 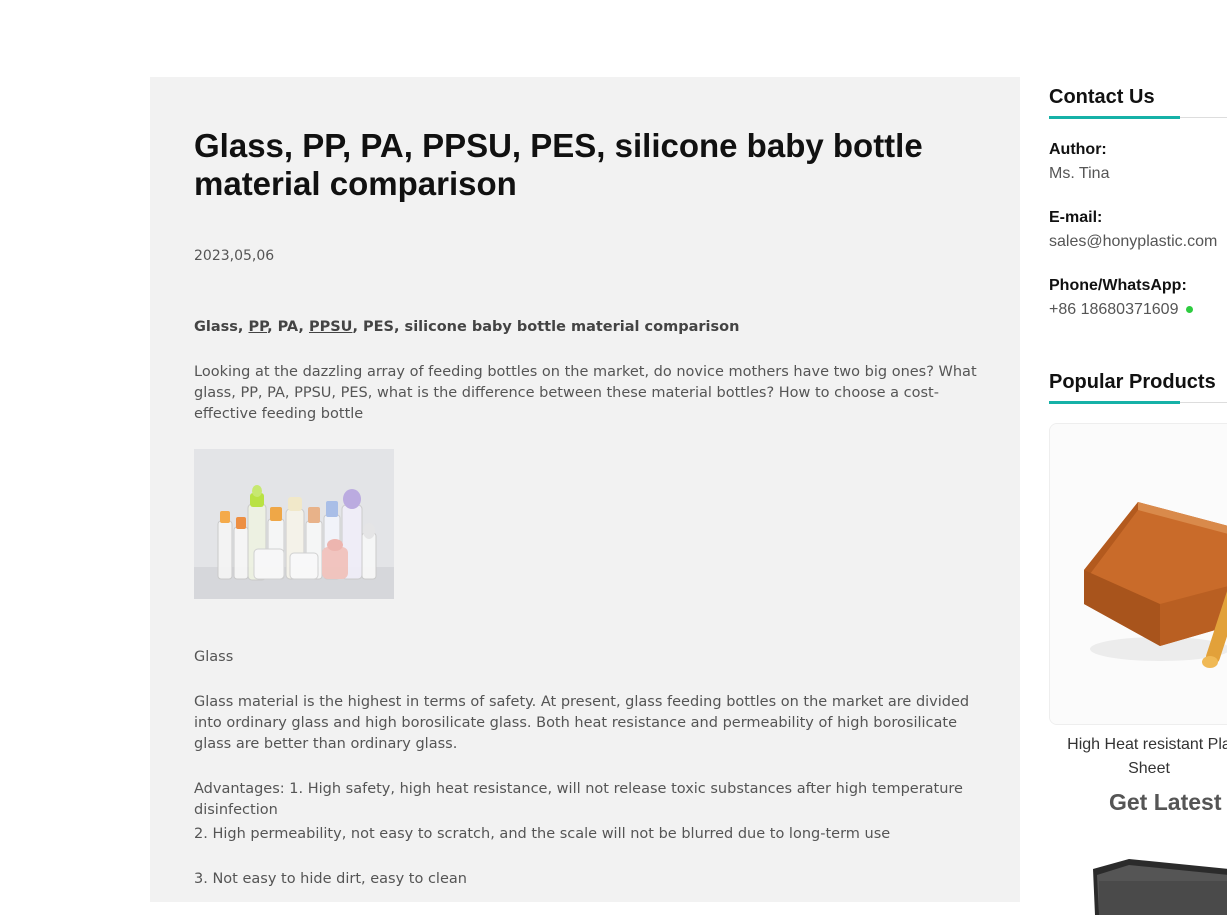 What do you see at coordinates (1158, 885) in the screenshot?
I see `product-thumbnail` at bounding box center [1158, 885].